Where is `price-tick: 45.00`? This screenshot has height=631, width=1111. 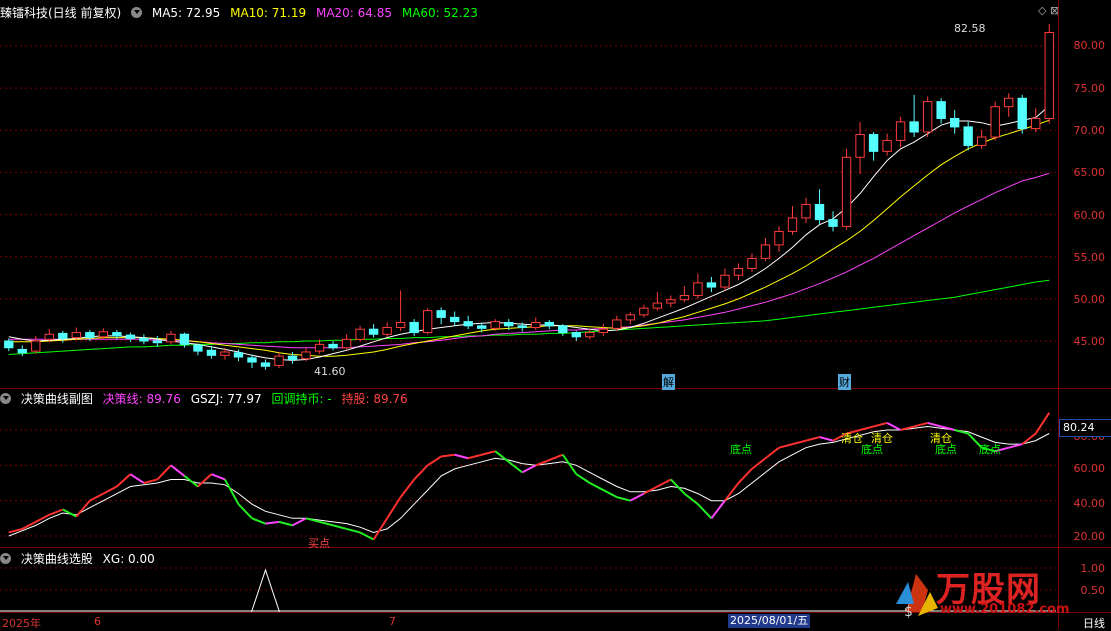 price-tick: 45.00 is located at coordinates (1089, 341).